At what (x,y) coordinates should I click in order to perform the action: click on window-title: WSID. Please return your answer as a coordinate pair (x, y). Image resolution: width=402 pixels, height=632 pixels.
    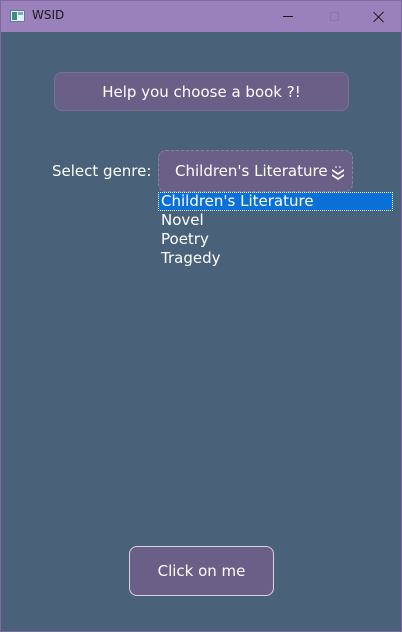
    Looking at the image, I should click on (48, 15).